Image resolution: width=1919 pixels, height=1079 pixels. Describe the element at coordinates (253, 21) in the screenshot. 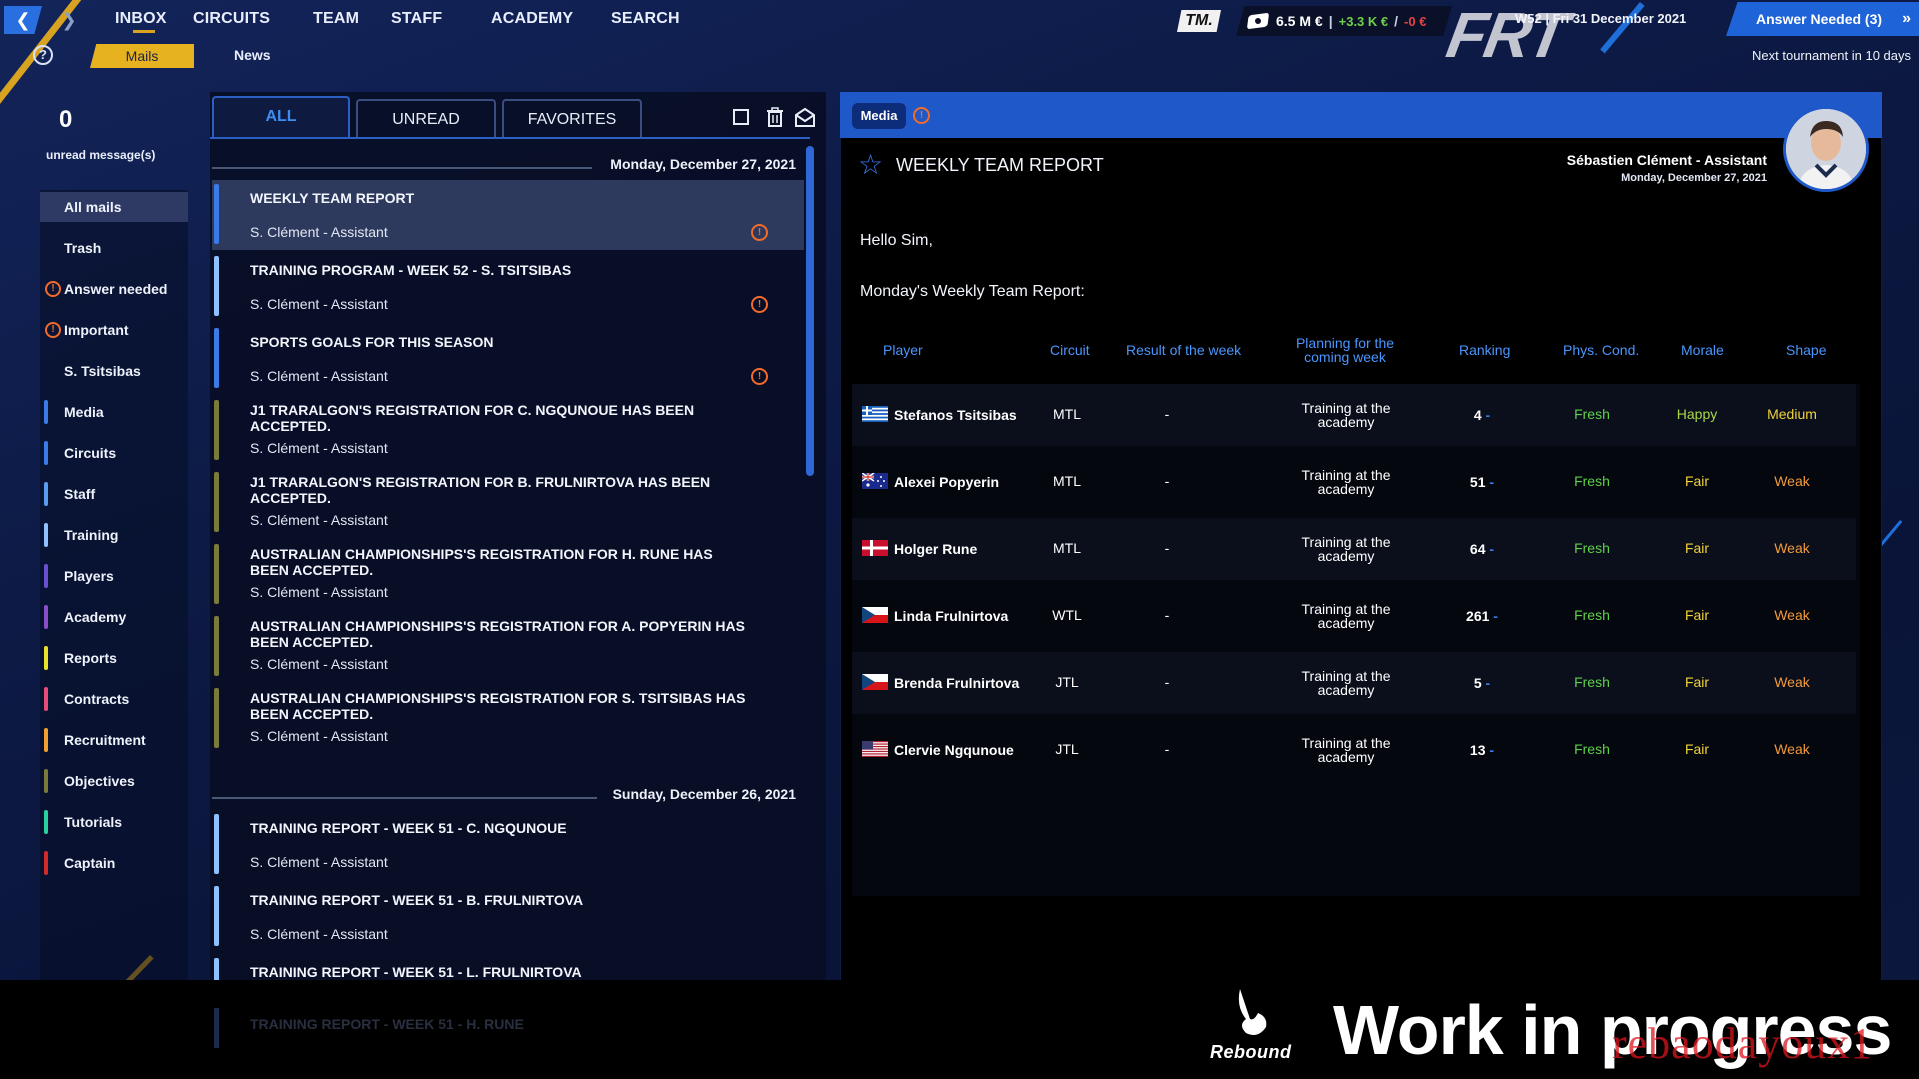

I see `nav-circuits: CIRCUITS` at that location.